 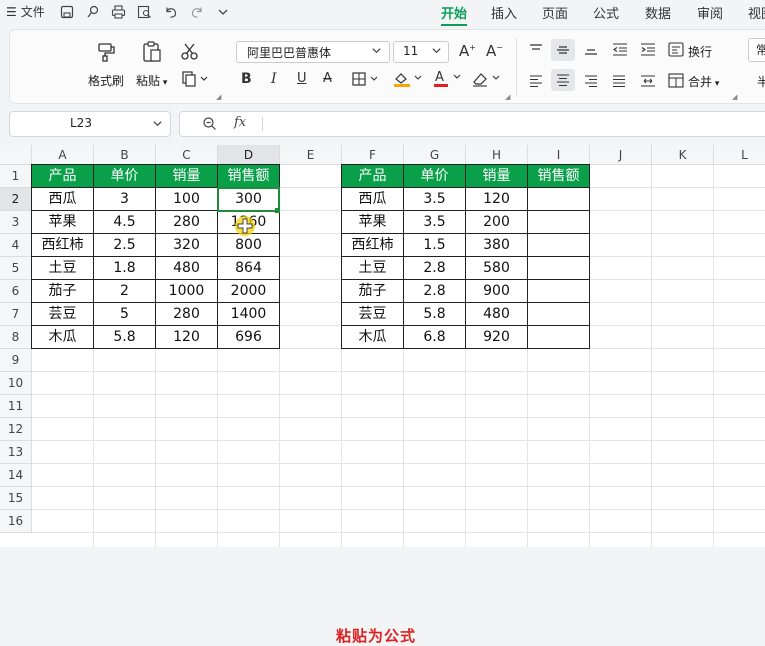 I want to click on format-painter-icon, so click(x=106, y=53).